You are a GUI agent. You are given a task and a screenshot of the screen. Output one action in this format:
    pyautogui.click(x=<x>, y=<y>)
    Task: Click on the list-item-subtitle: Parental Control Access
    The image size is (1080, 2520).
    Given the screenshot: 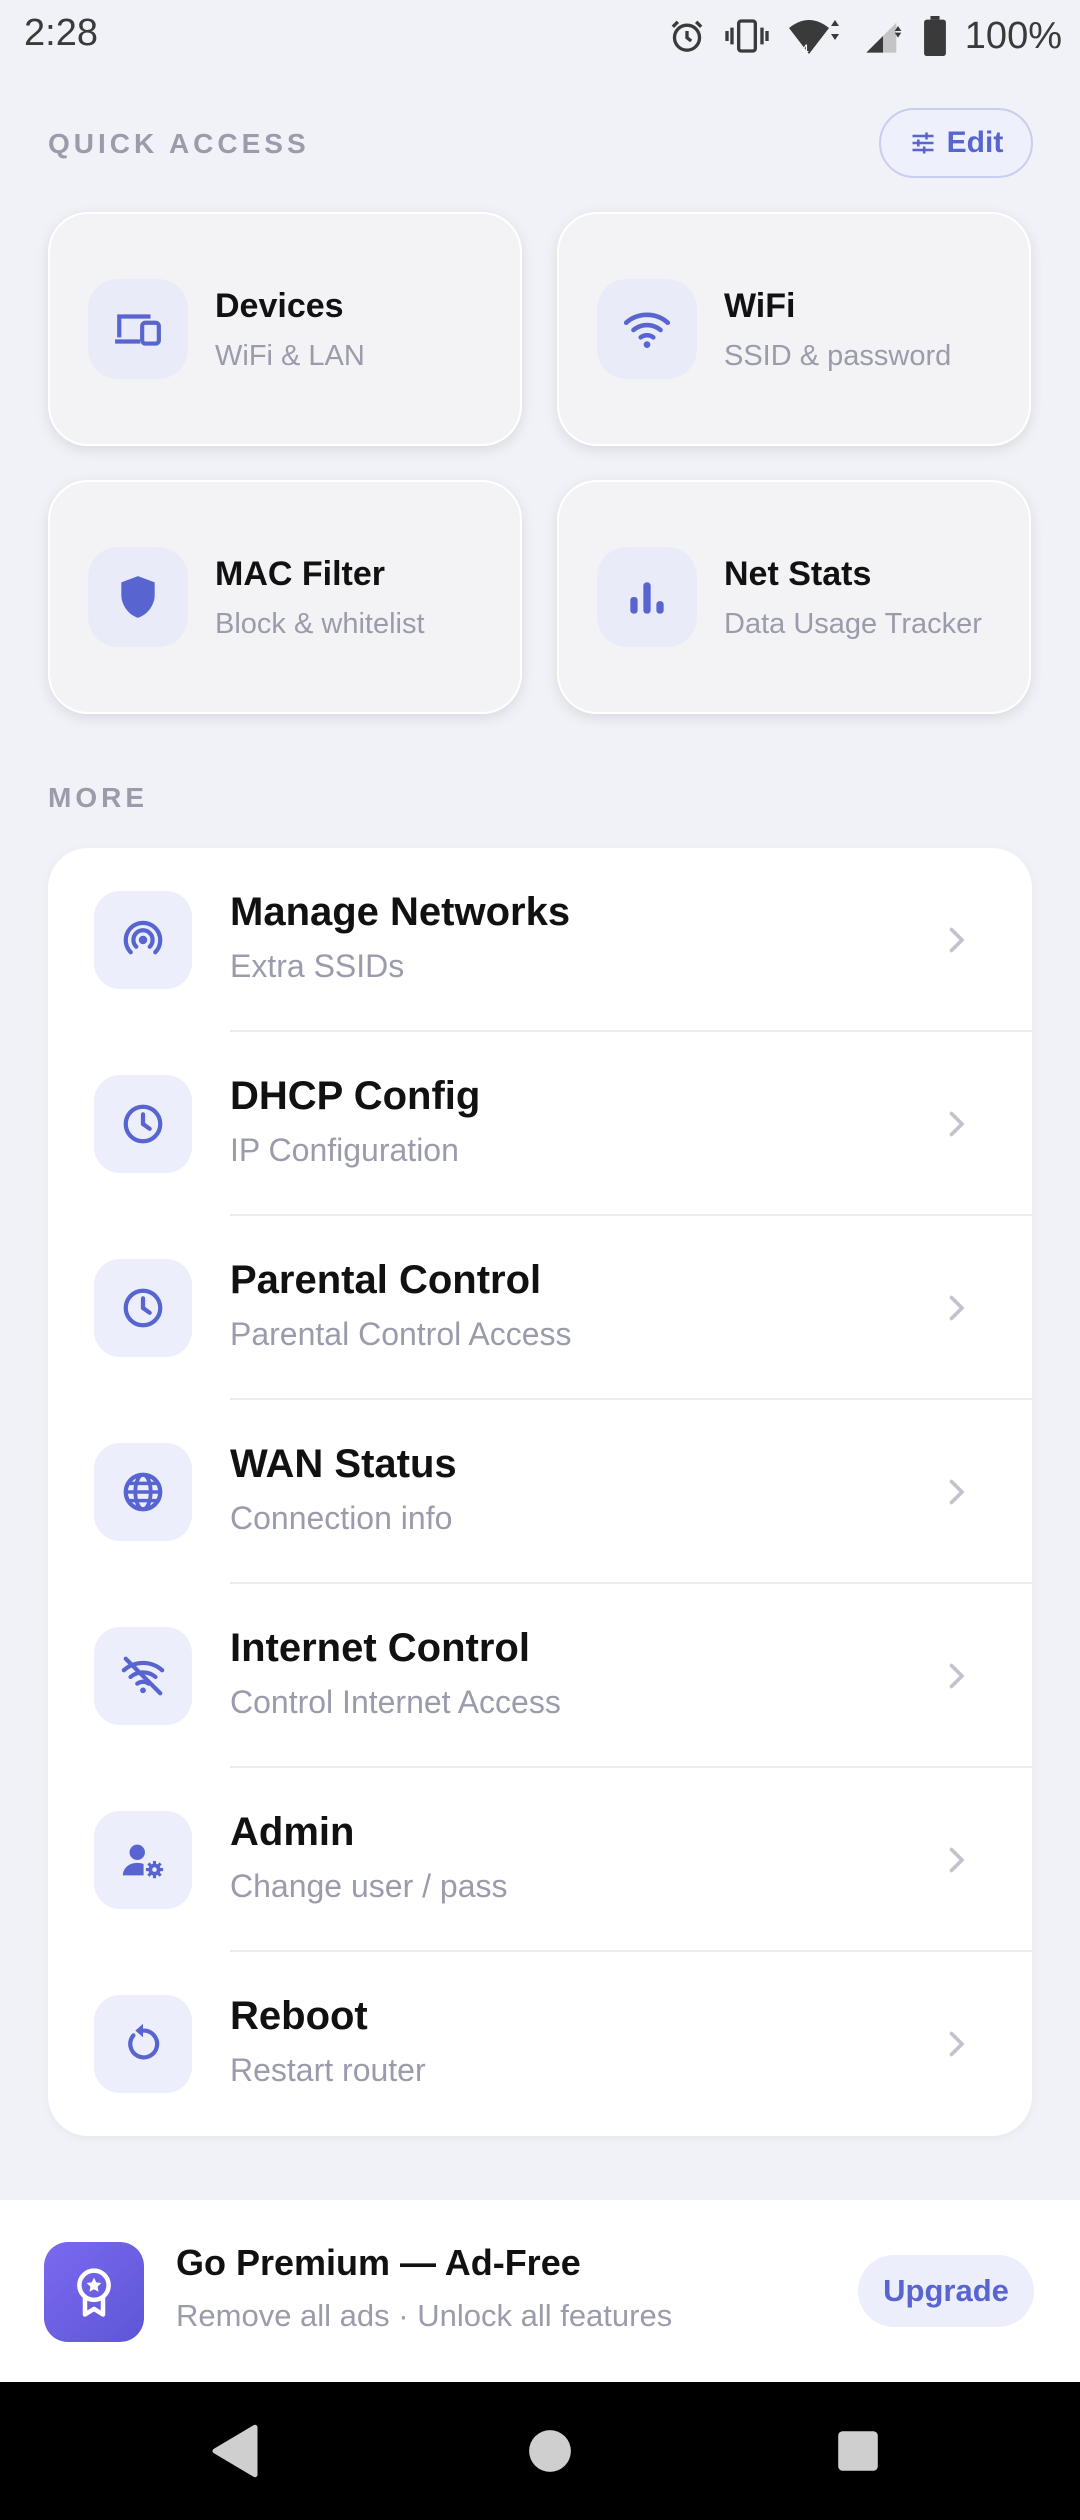 What is the action you would take?
    pyautogui.click(x=401, y=1334)
    